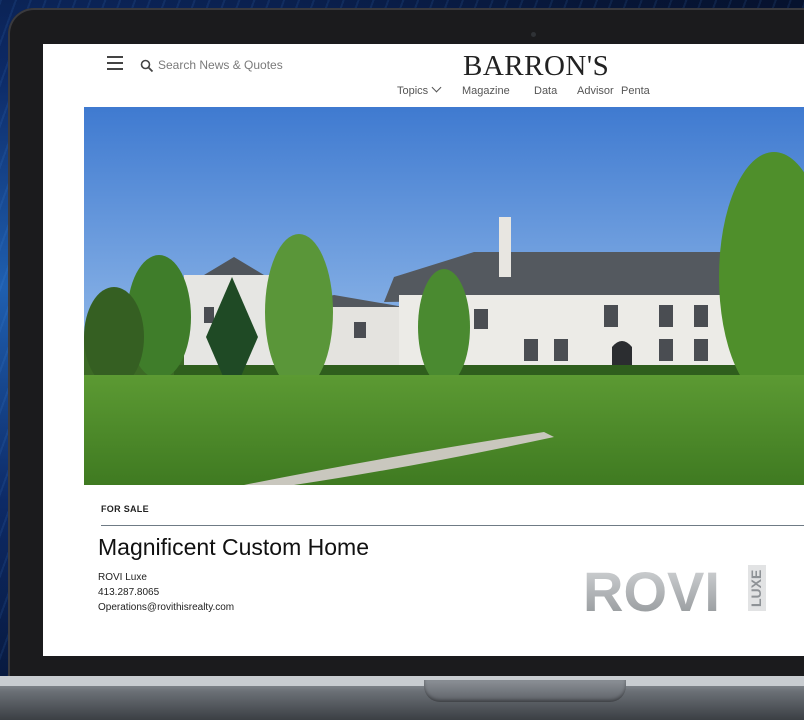 The height and width of the screenshot is (720, 804). I want to click on search-input: Search News & Quotes, so click(220, 65).